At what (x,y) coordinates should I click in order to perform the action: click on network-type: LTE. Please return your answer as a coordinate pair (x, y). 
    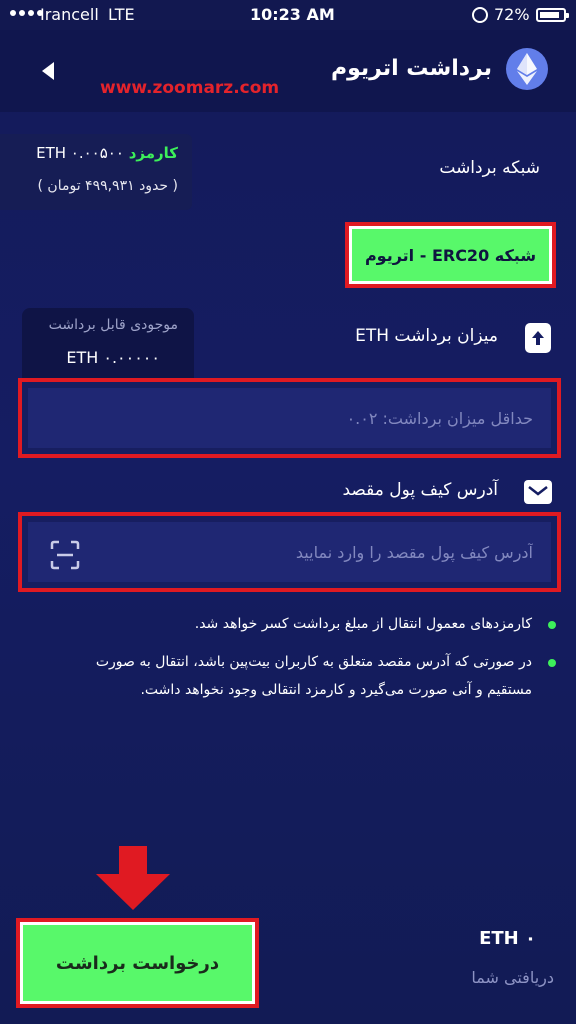
    Looking at the image, I should click on (121, 14).